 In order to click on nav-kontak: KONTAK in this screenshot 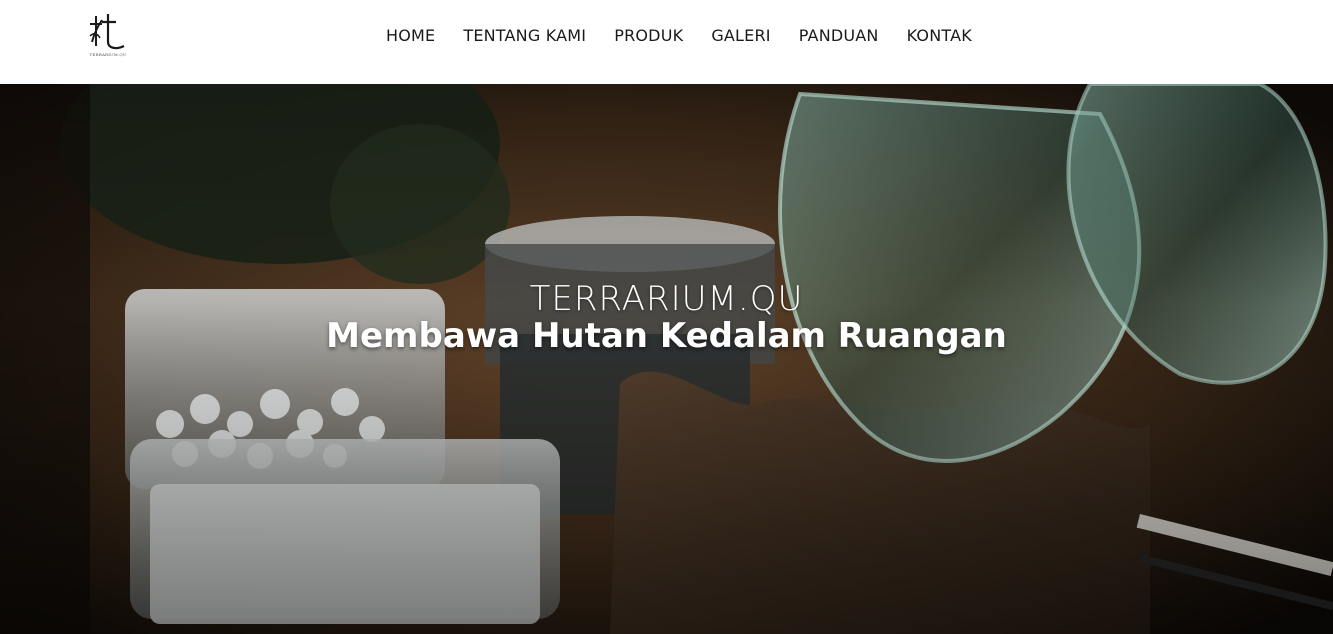, I will do `click(939, 36)`.